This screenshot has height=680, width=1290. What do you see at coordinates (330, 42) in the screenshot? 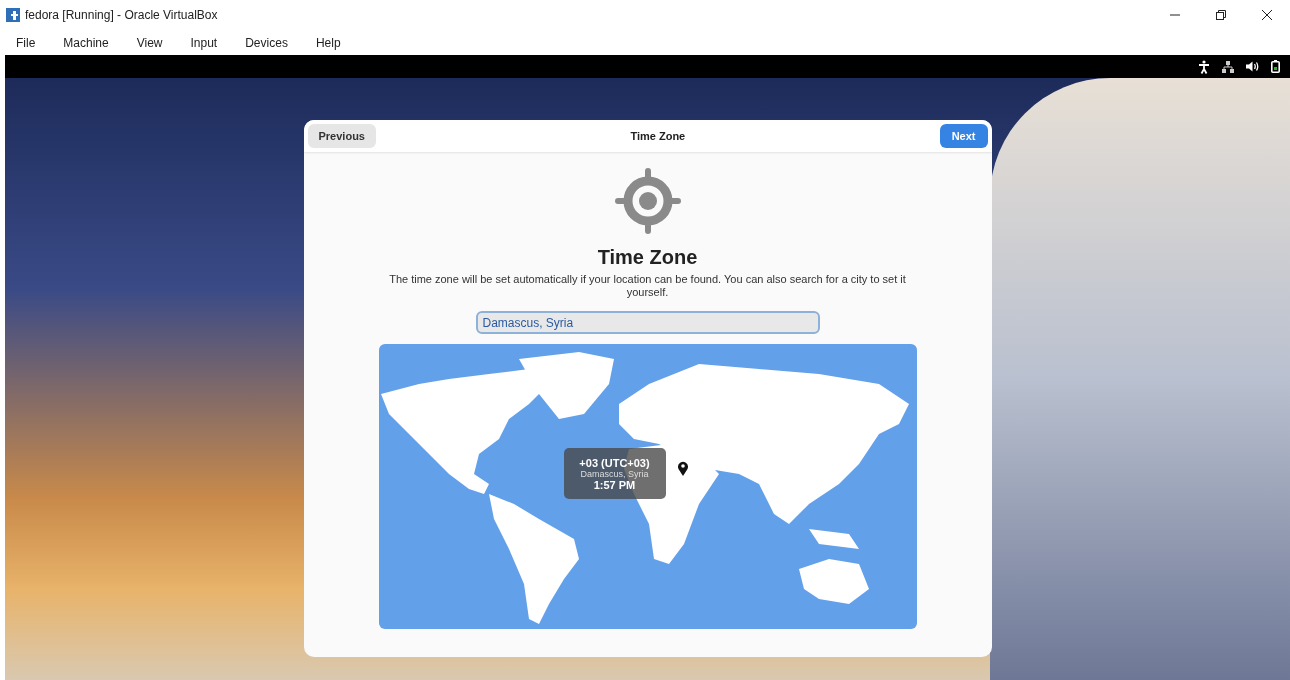
I see `menu-item: Help` at bounding box center [330, 42].